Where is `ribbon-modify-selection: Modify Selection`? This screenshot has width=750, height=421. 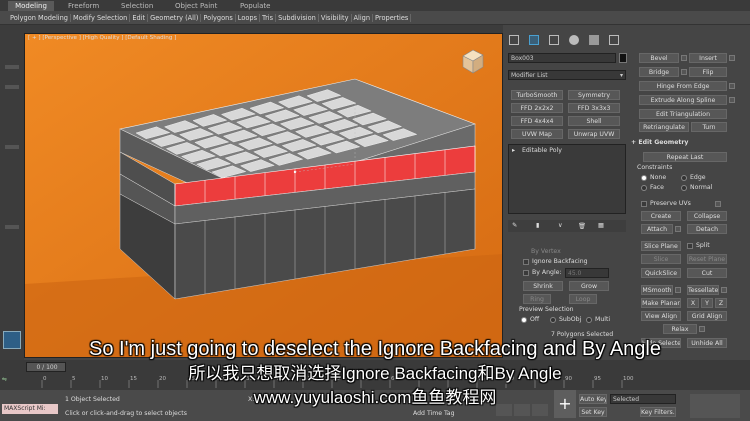
ribbon-modify-selection: Modify Selection is located at coordinates (101, 17).